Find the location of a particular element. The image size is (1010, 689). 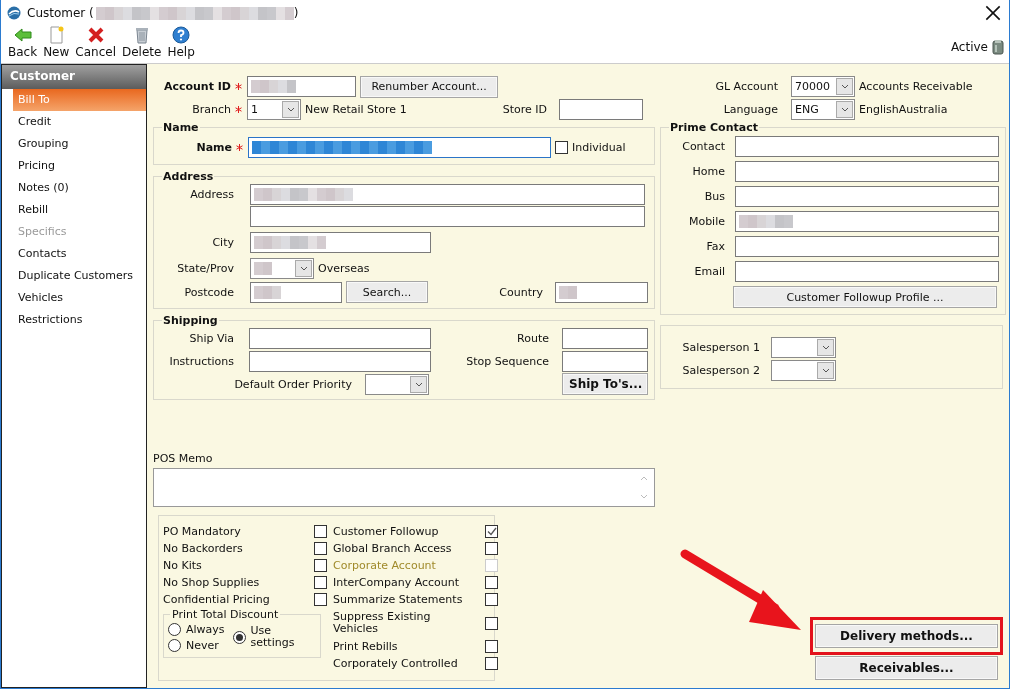

checkbox-label: Global Branch Access is located at coordinates (392, 548).